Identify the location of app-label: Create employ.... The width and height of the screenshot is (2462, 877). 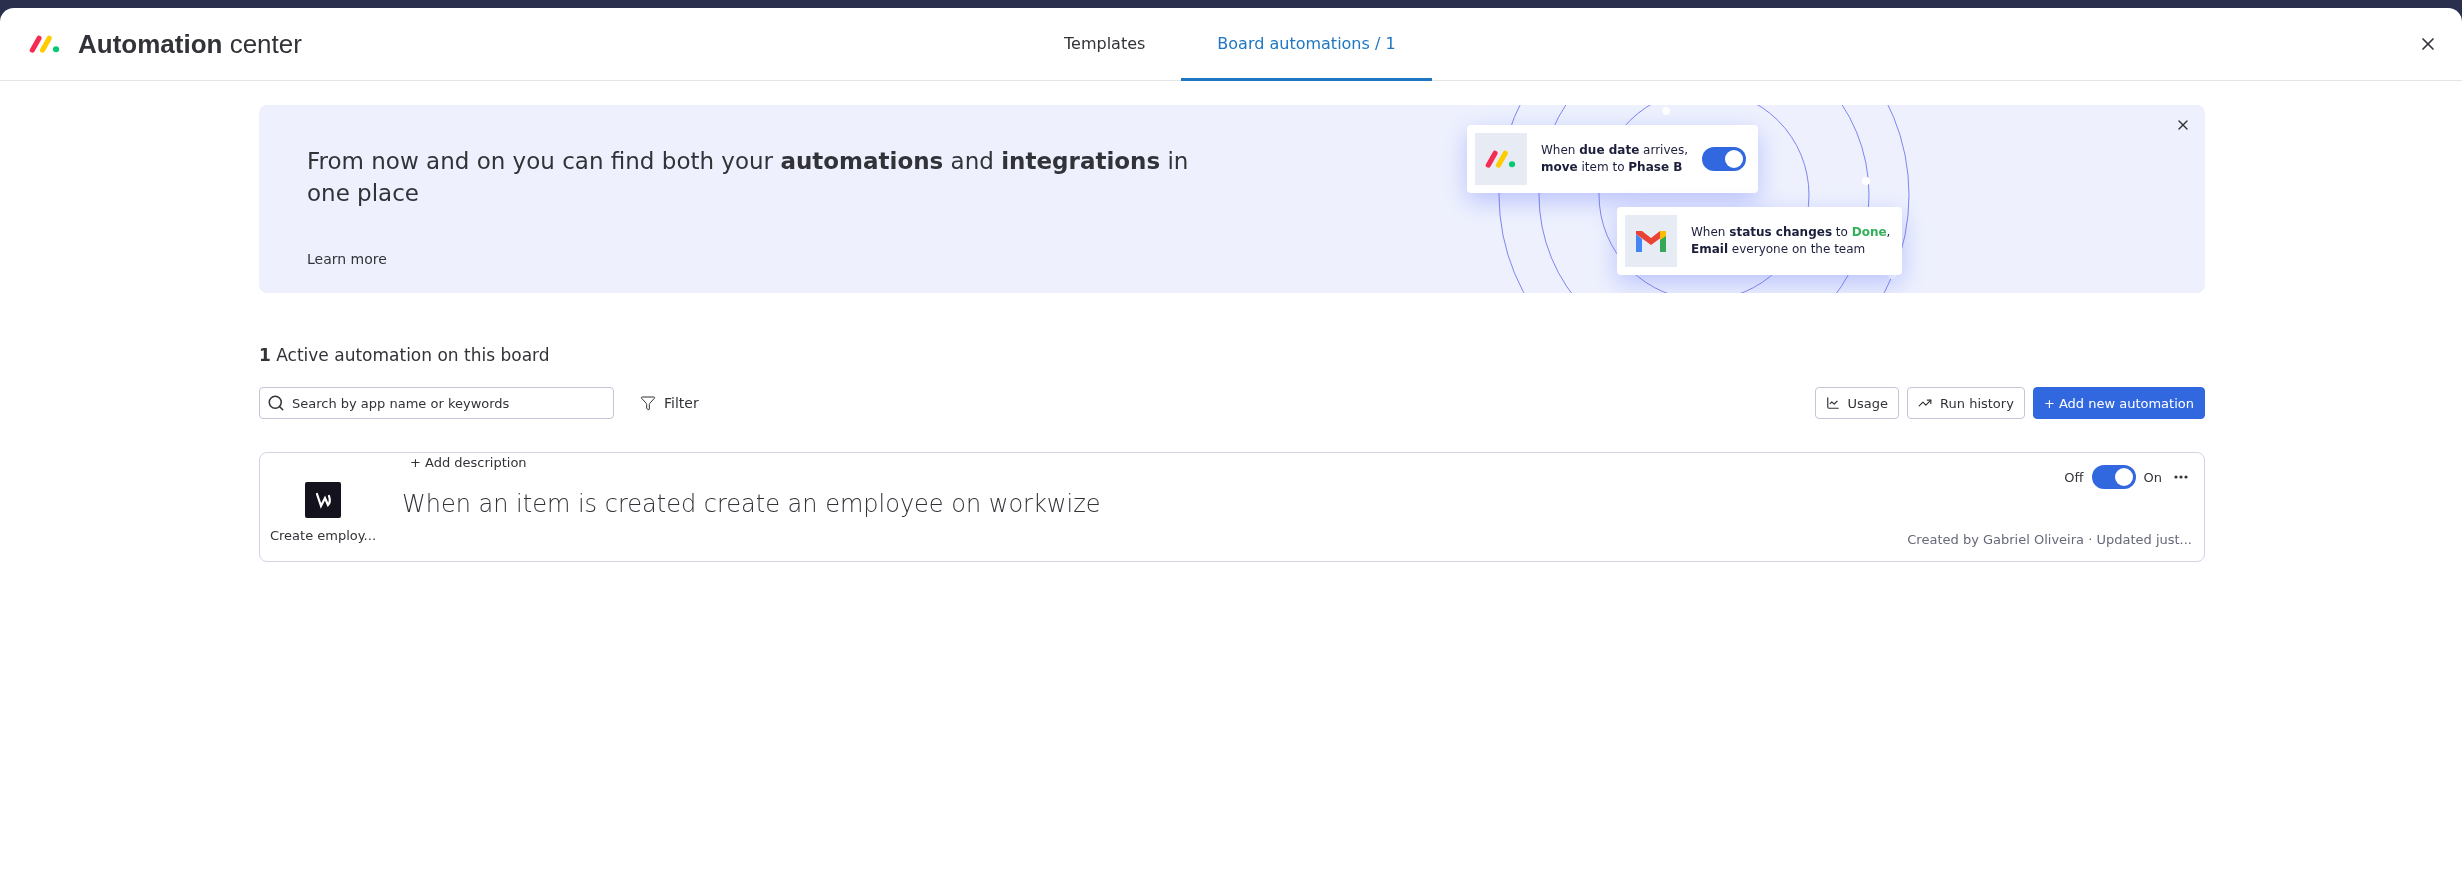
(322, 535).